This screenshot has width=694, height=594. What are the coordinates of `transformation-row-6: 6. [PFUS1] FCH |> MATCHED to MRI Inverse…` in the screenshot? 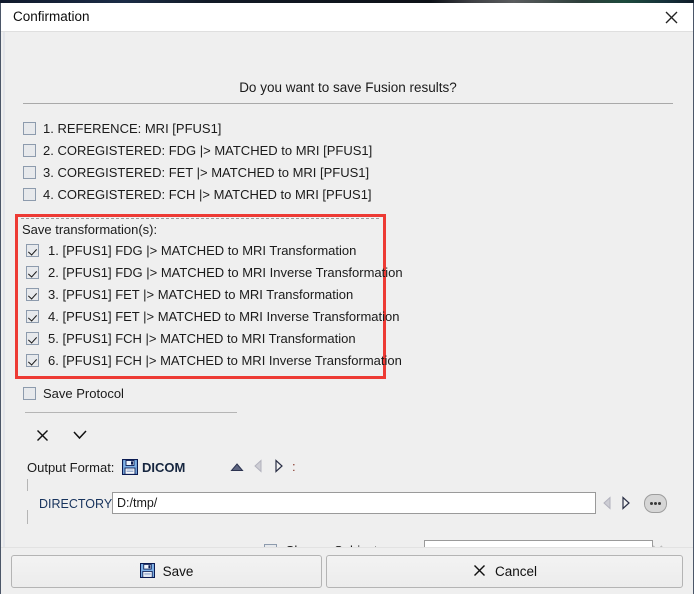 It's located at (214, 360).